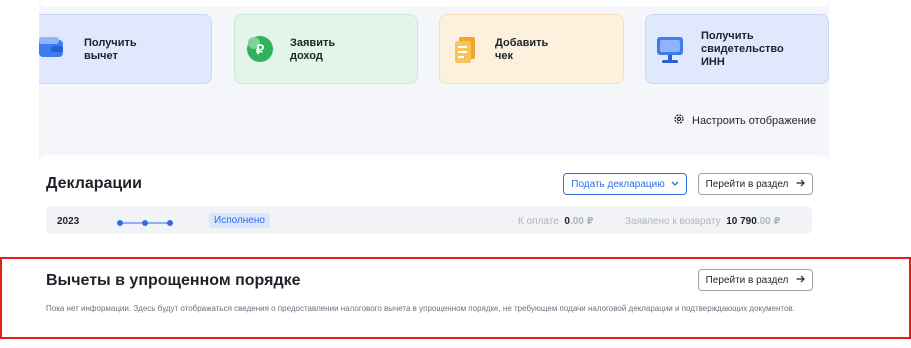  Describe the element at coordinates (618, 184) in the screenshot. I see `submit-declaration-label: Подать декларацию` at that location.